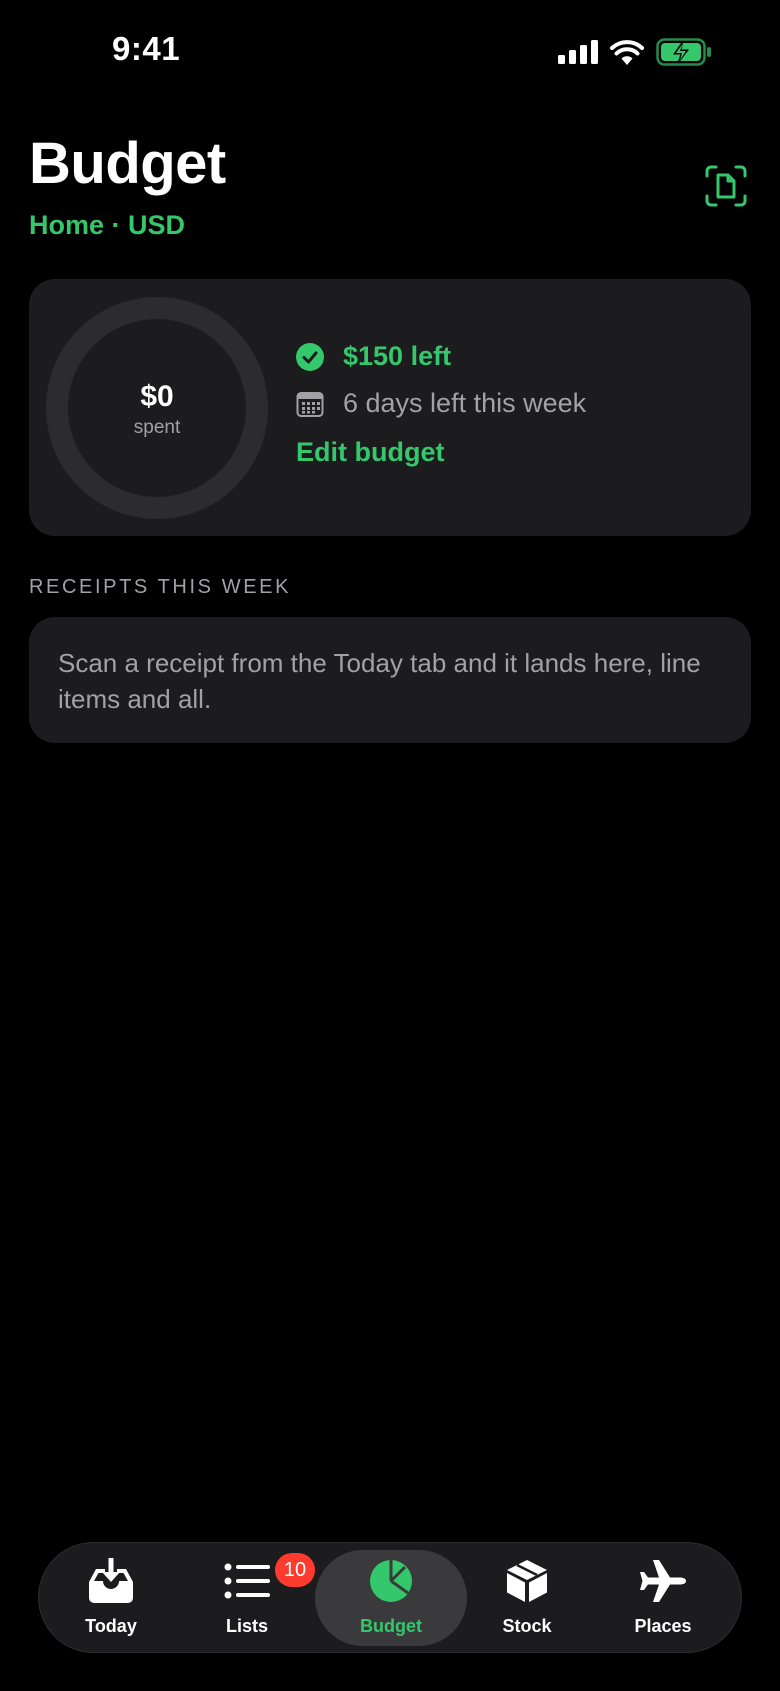 Image resolution: width=780 pixels, height=1691 pixels. I want to click on tab-budget: Budget, so click(391, 1598).